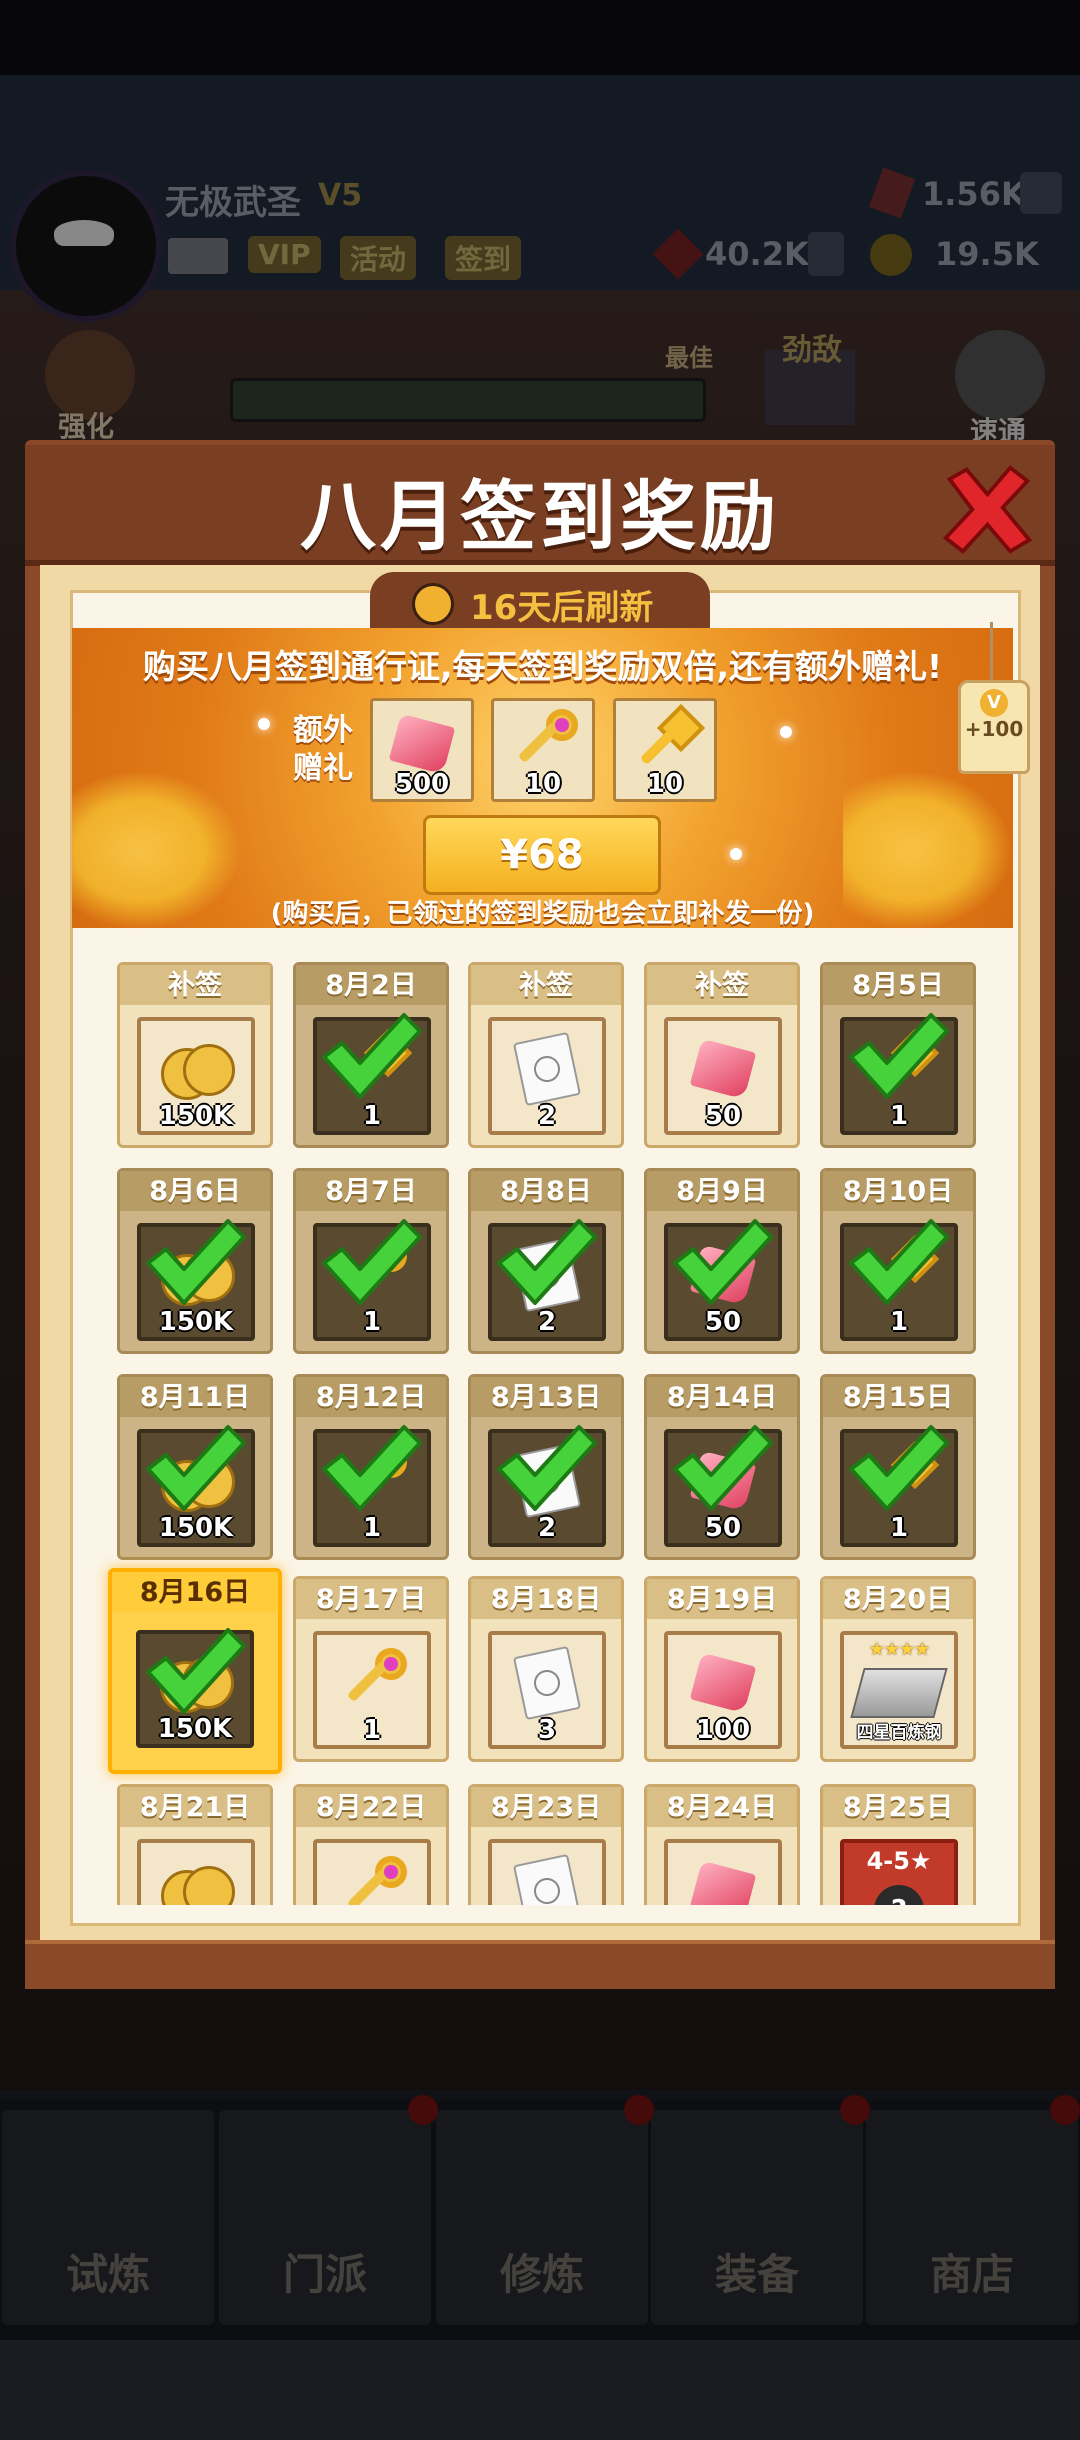 This screenshot has width=1080, height=2440. What do you see at coordinates (372, 1880) in the screenshot?
I see `key-pink-icon` at bounding box center [372, 1880].